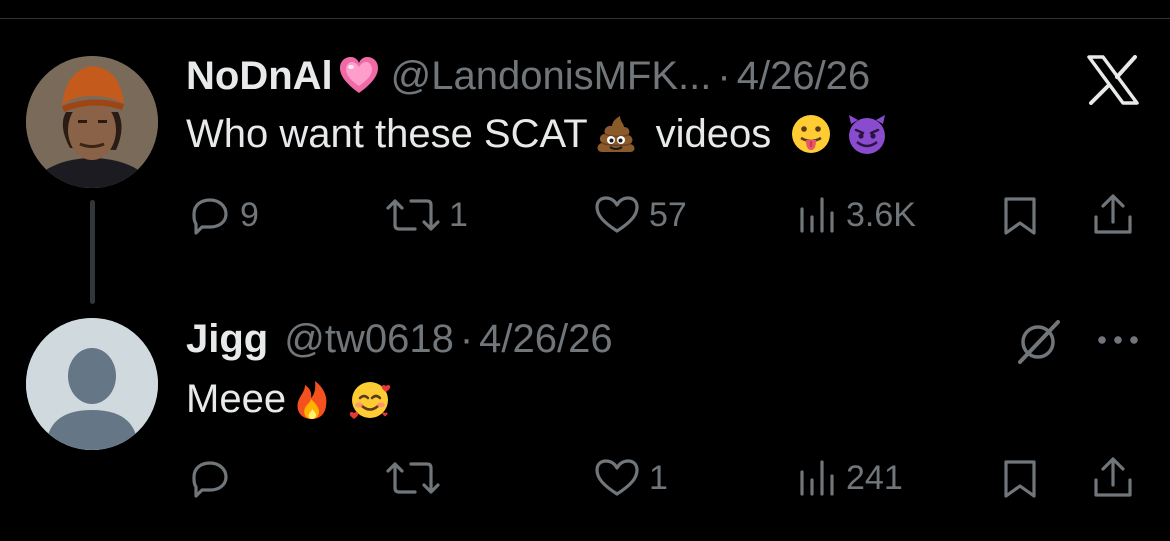 This screenshot has width=1170, height=541. What do you see at coordinates (92, 252) in the screenshot?
I see `thread-connector-line` at bounding box center [92, 252].